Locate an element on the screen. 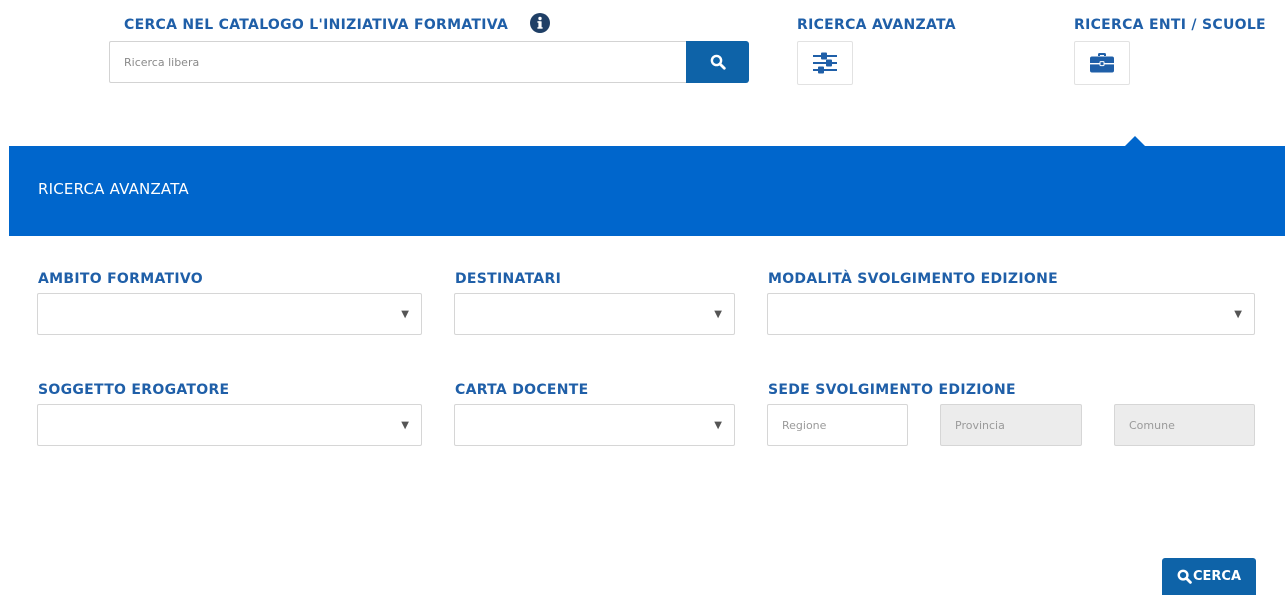 This screenshot has height=595, width=1285. info-icon is located at coordinates (540, 25).